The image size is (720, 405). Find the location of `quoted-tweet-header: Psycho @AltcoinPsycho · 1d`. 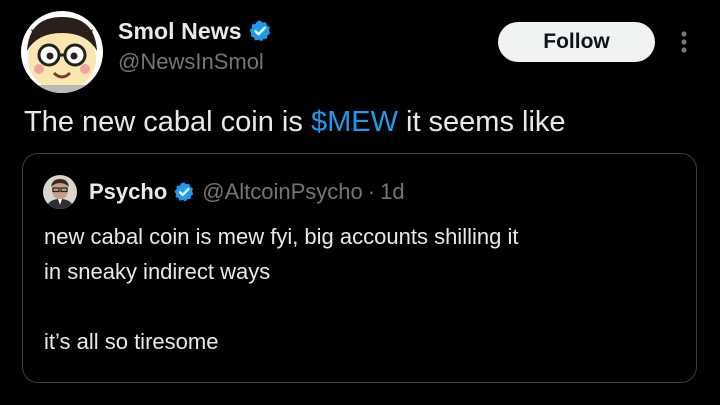

quoted-tweet-header: Psycho @AltcoinPsycho · 1d is located at coordinates (247, 192).